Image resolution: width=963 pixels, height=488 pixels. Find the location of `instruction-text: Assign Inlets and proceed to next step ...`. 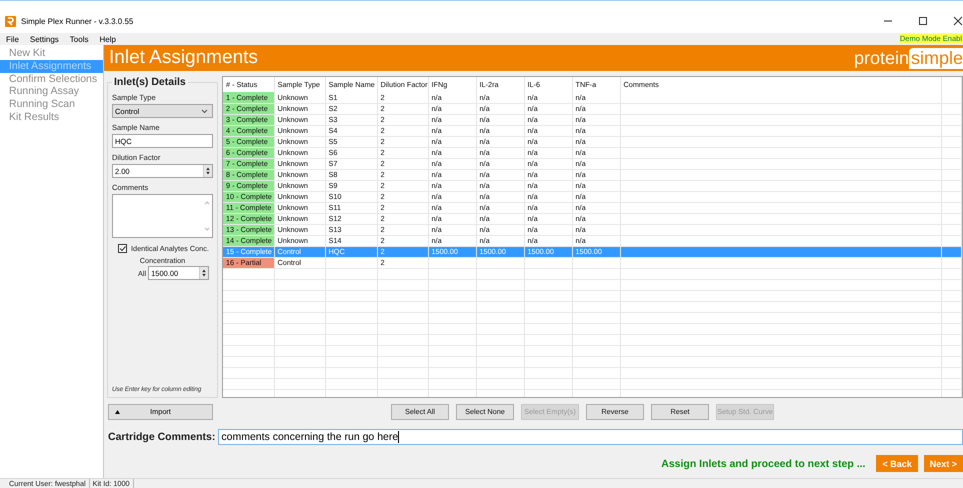

instruction-text: Assign Inlets and proceed to next step ... is located at coordinates (763, 464).